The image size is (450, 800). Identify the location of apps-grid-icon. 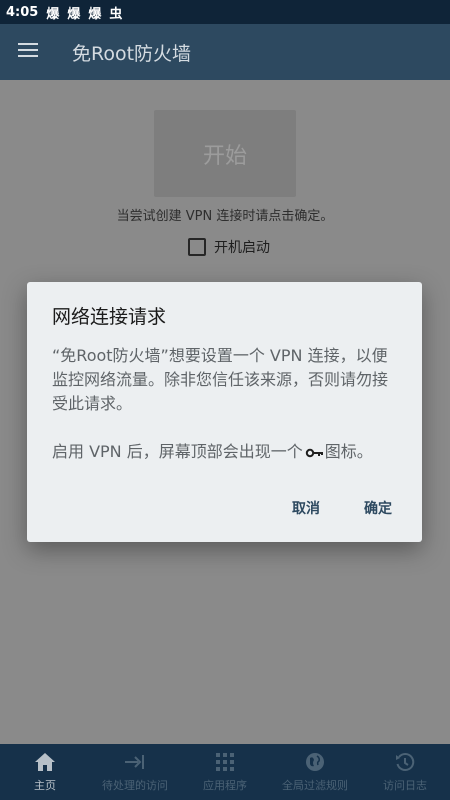
(225, 762).